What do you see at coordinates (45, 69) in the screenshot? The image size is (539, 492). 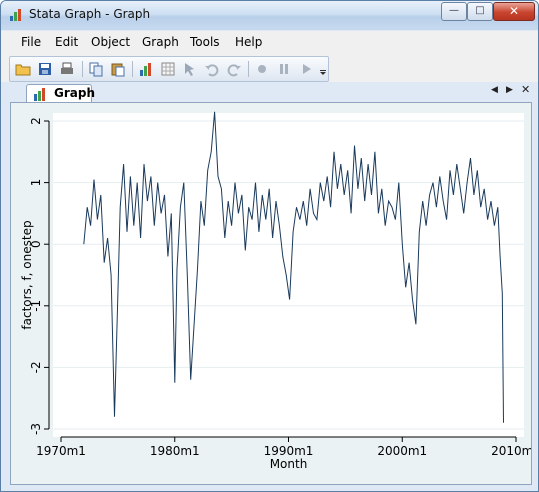 I see `save-icon` at bounding box center [45, 69].